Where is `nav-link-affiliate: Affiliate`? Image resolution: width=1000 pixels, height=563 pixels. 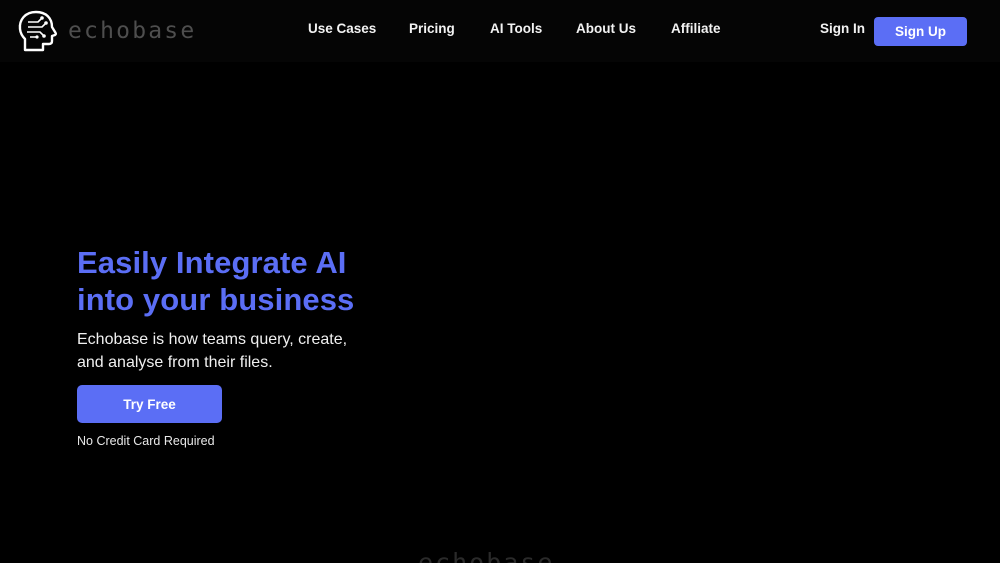 nav-link-affiliate: Affiliate is located at coordinates (696, 28).